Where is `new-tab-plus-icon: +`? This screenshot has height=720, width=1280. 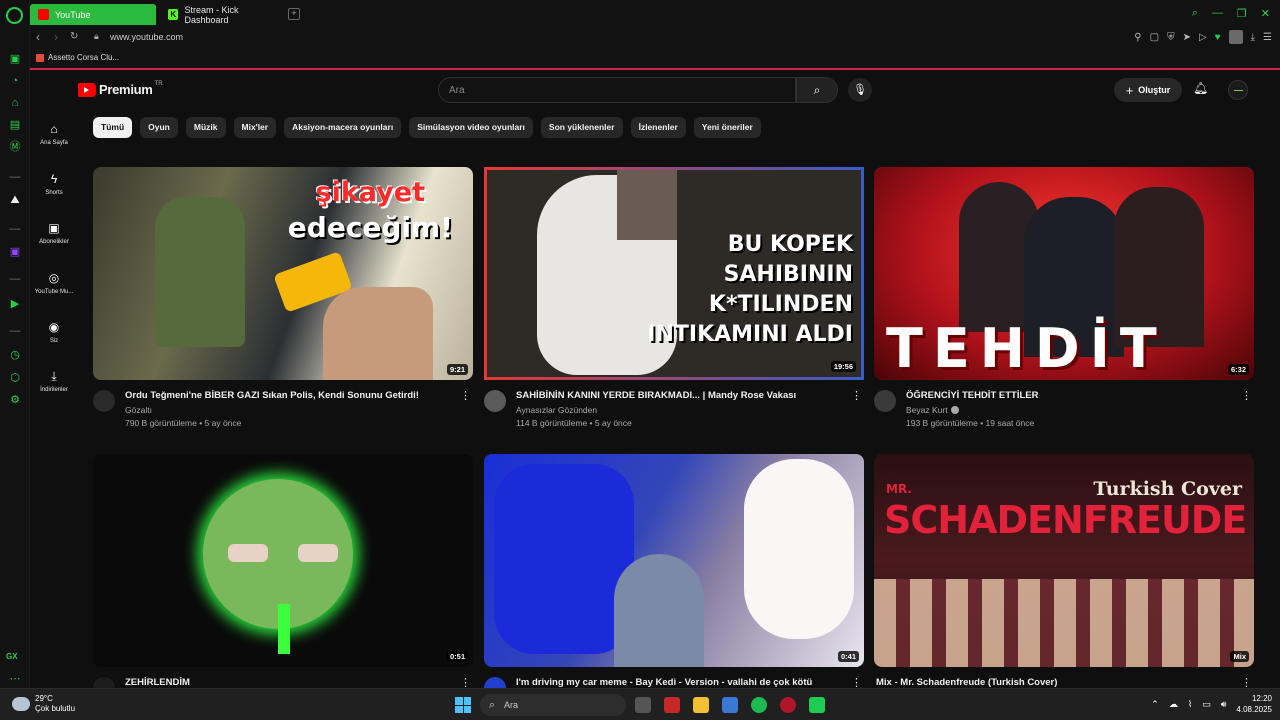
new-tab-plus-icon: + is located at coordinates (294, 14).